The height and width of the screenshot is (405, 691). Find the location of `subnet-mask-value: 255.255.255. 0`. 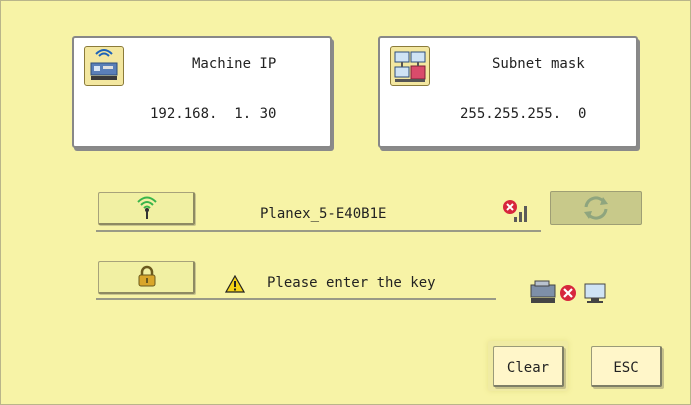

subnet-mask-value: 255.255.255. 0 is located at coordinates (523, 114).